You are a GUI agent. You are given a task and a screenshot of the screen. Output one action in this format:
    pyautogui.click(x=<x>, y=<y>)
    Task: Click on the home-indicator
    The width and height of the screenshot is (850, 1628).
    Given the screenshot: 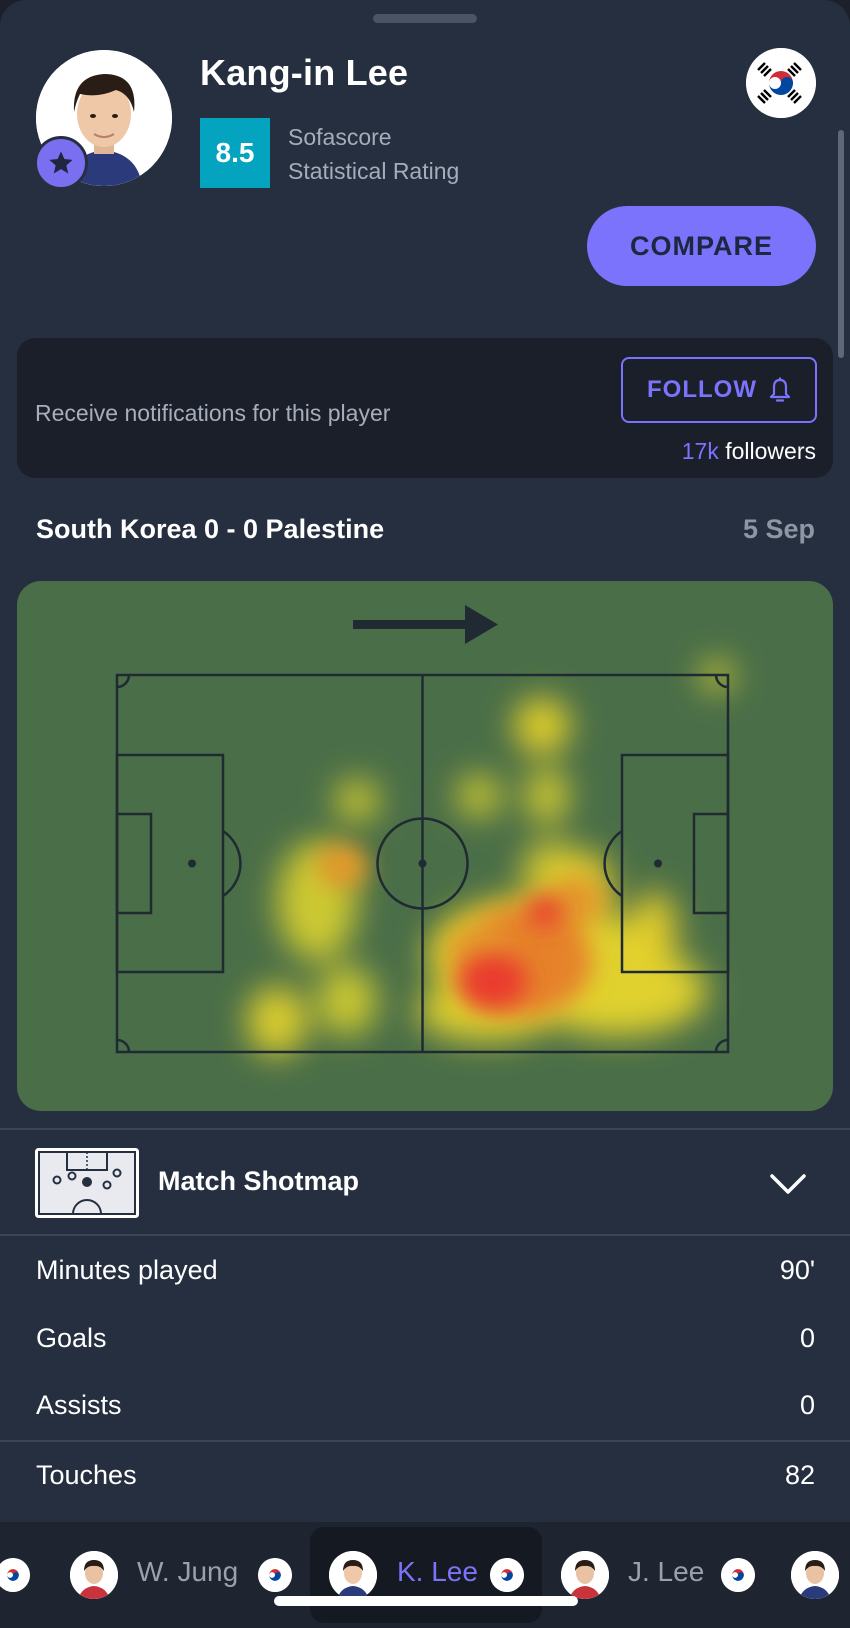 What is the action you would take?
    pyautogui.click(x=426, y=1601)
    